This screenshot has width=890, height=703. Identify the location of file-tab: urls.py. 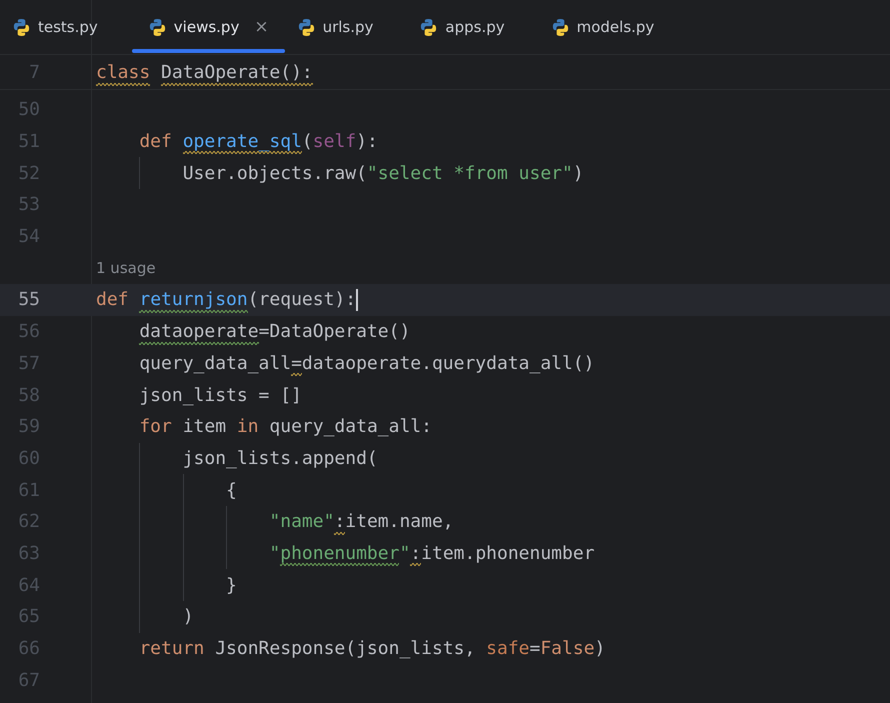
(346, 27).